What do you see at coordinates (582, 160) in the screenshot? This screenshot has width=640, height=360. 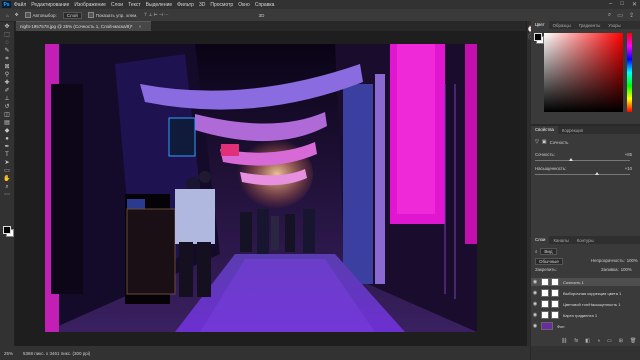 I see `vibrance-slider` at bounding box center [582, 160].